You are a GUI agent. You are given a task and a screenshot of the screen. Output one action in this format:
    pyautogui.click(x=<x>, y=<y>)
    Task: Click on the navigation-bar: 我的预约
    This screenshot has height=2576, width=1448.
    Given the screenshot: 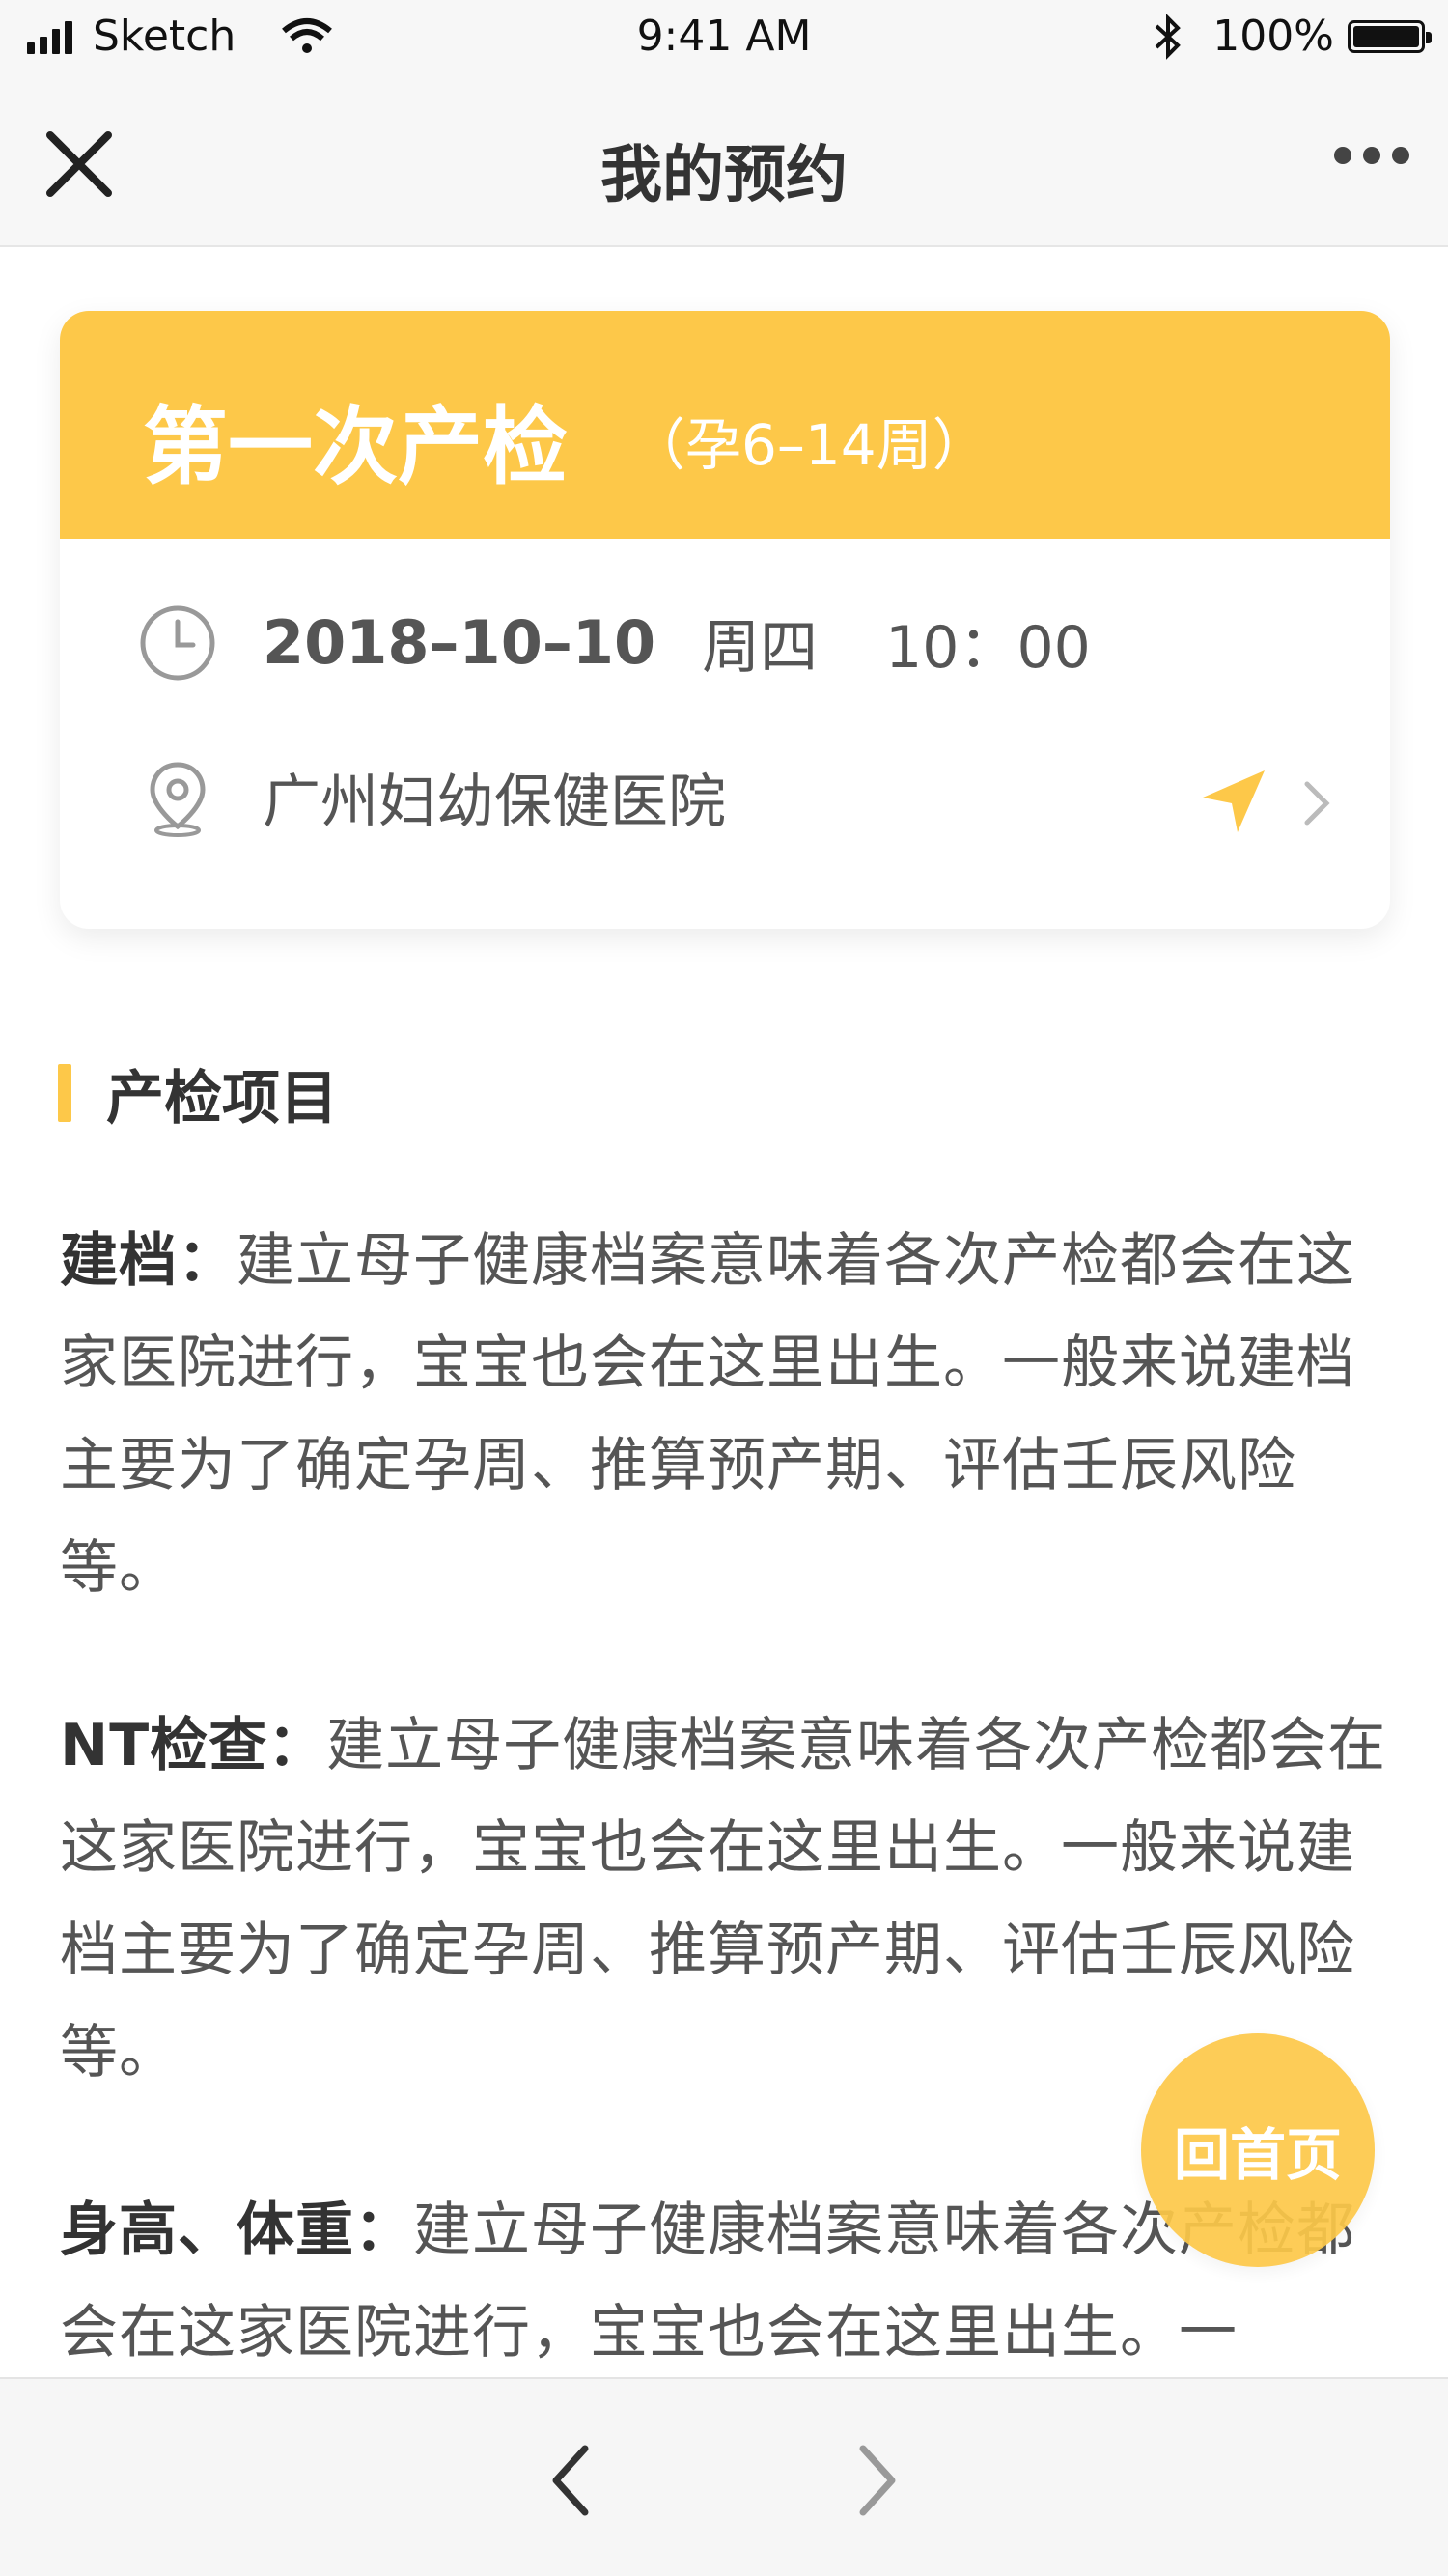 What is the action you would take?
    pyautogui.click(x=724, y=162)
    